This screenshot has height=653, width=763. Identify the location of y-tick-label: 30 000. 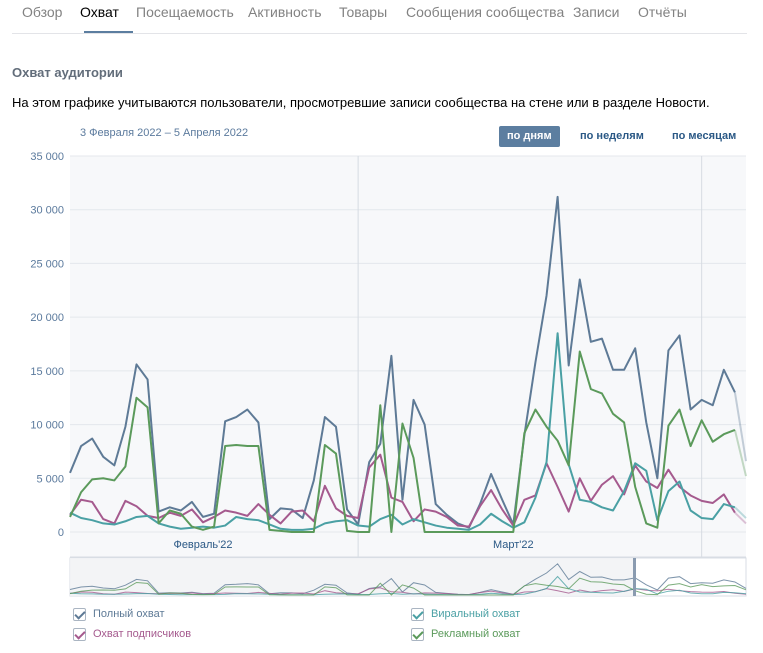
(47, 211).